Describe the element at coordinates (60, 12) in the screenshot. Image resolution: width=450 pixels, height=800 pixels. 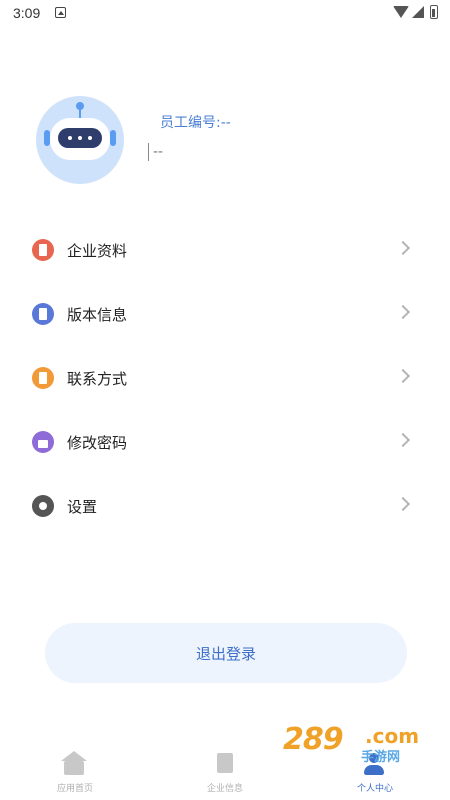
I see `notification-icon` at that location.